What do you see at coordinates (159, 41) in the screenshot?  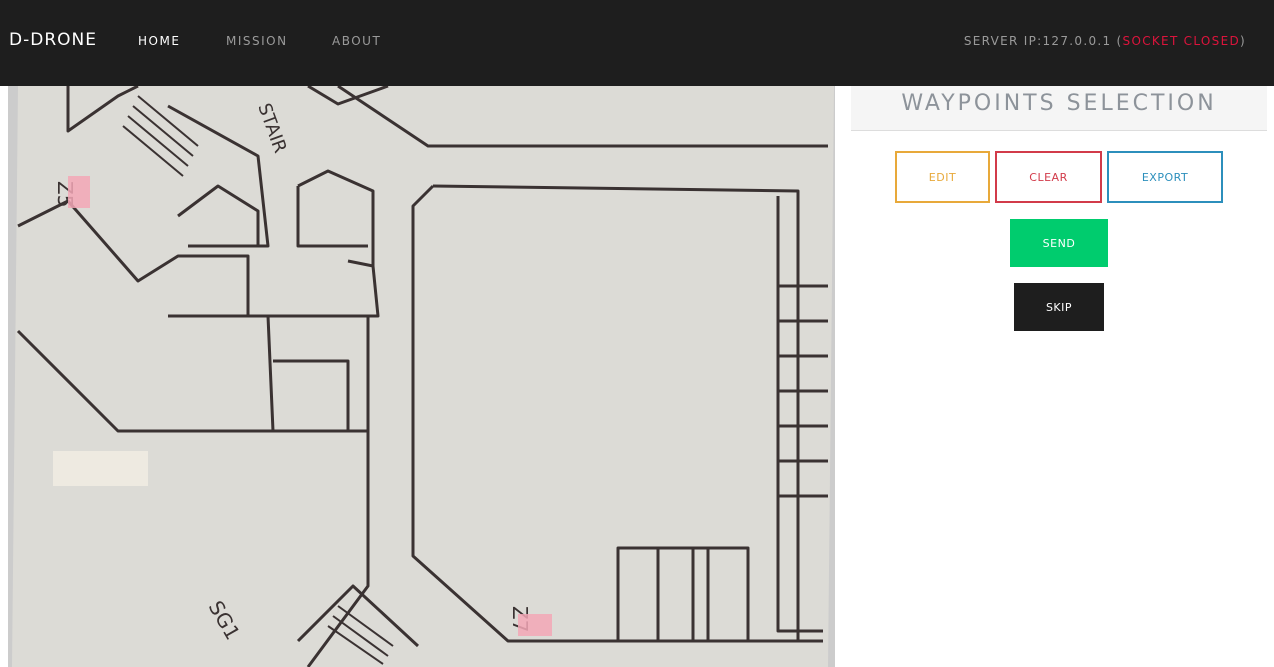 I see `nav-home: HOME` at bounding box center [159, 41].